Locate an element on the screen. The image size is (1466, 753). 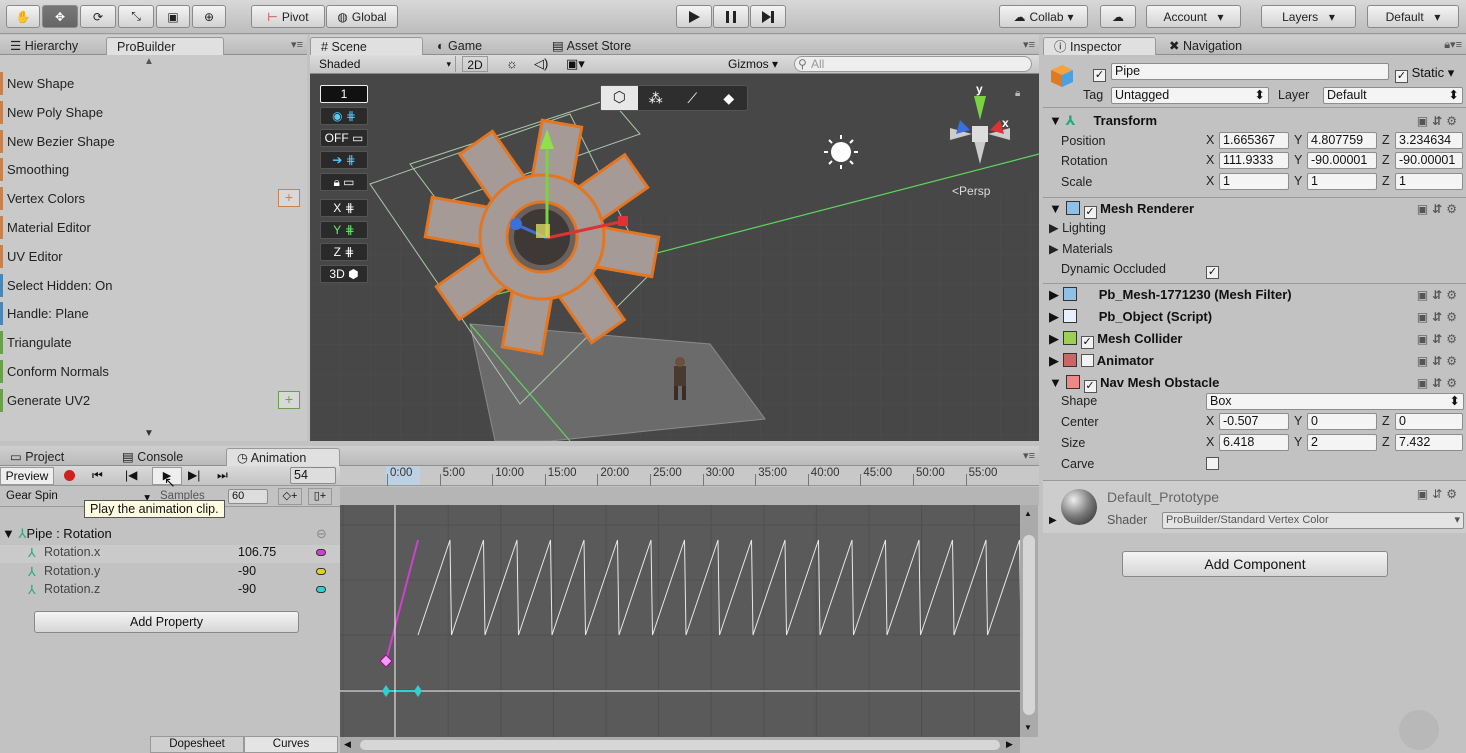
first-key-icon: ⏮ is located at coordinates (97, 475).